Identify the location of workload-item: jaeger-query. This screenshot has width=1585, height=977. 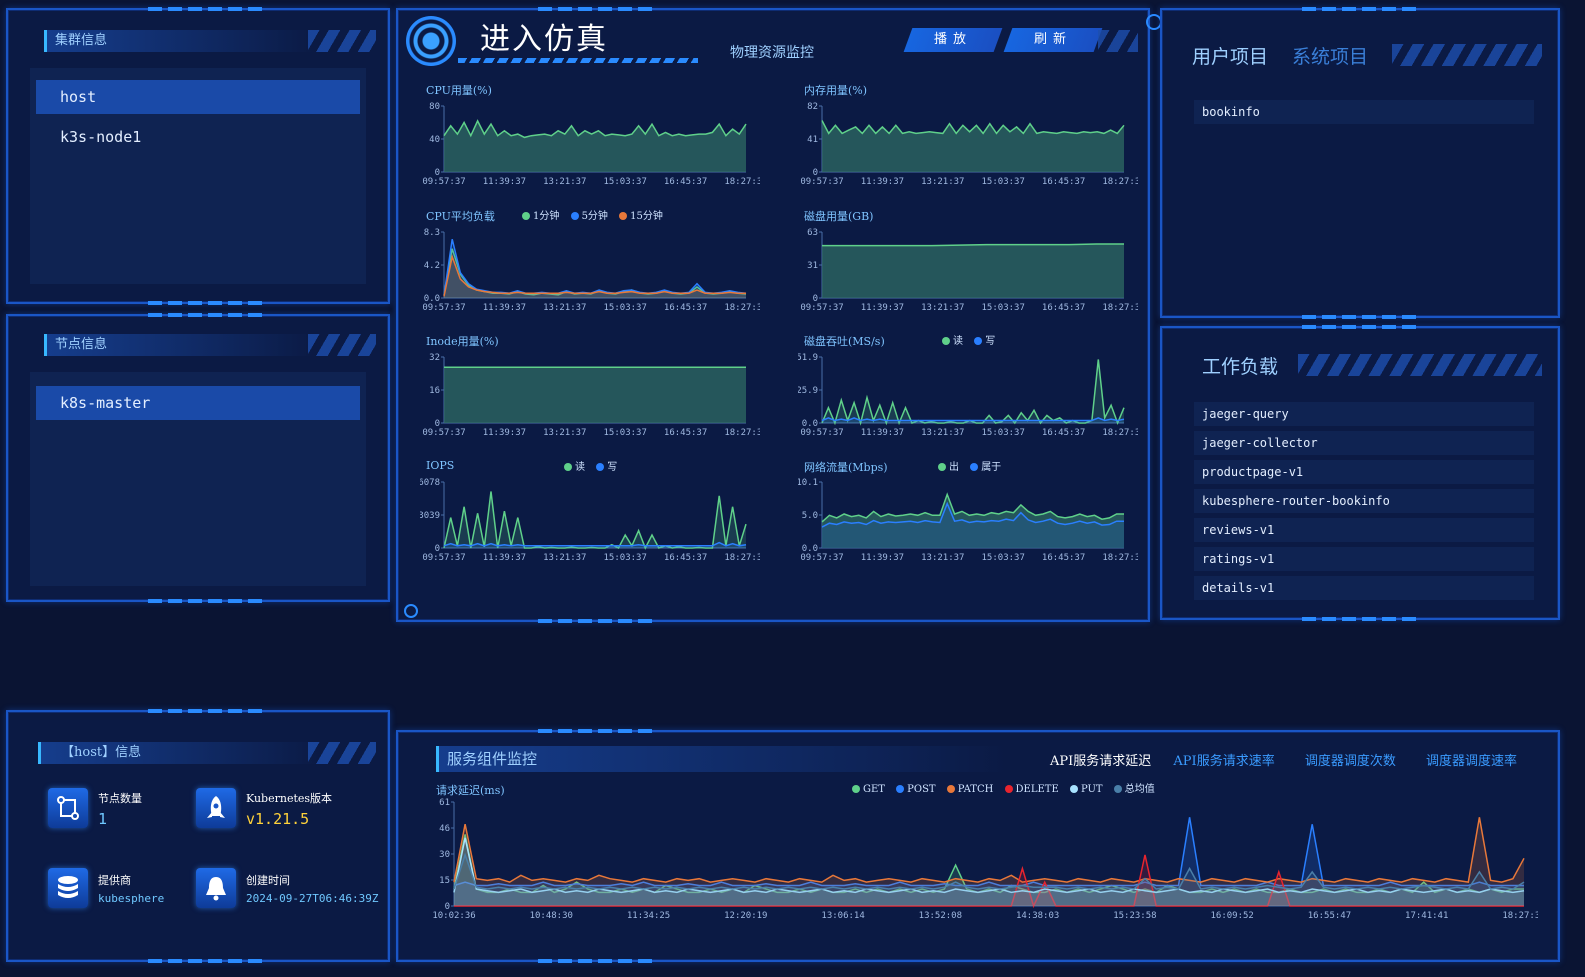
(1364, 414).